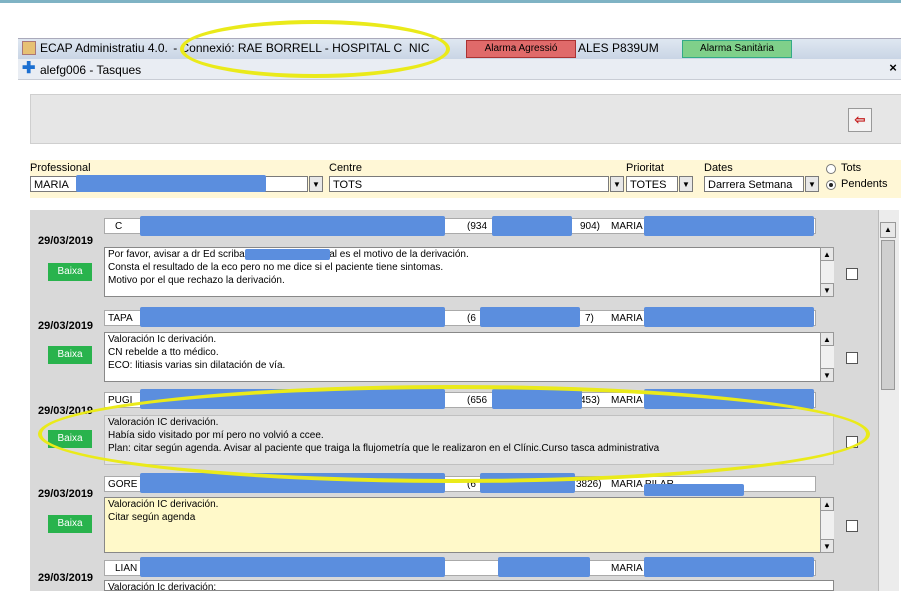 The width and height of the screenshot is (901, 591). Describe the element at coordinates (450, 1) in the screenshot. I see `top-border` at that location.